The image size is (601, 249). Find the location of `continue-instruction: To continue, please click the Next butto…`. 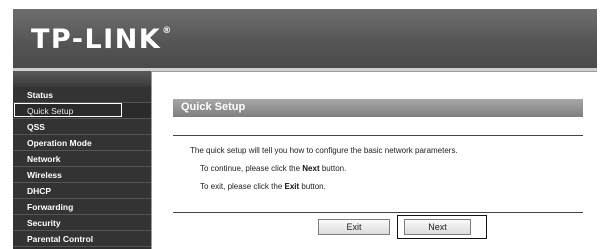

continue-instruction: To continue, please click the Next butto… is located at coordinates (273, 168).